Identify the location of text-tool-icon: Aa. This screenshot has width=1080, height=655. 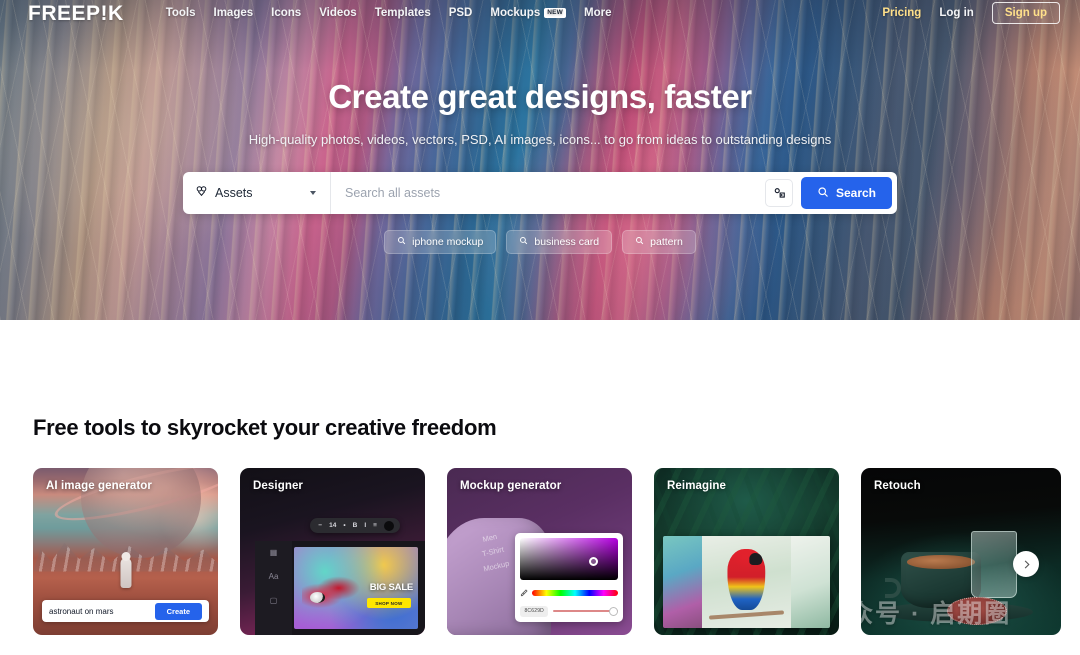
(273, 577).